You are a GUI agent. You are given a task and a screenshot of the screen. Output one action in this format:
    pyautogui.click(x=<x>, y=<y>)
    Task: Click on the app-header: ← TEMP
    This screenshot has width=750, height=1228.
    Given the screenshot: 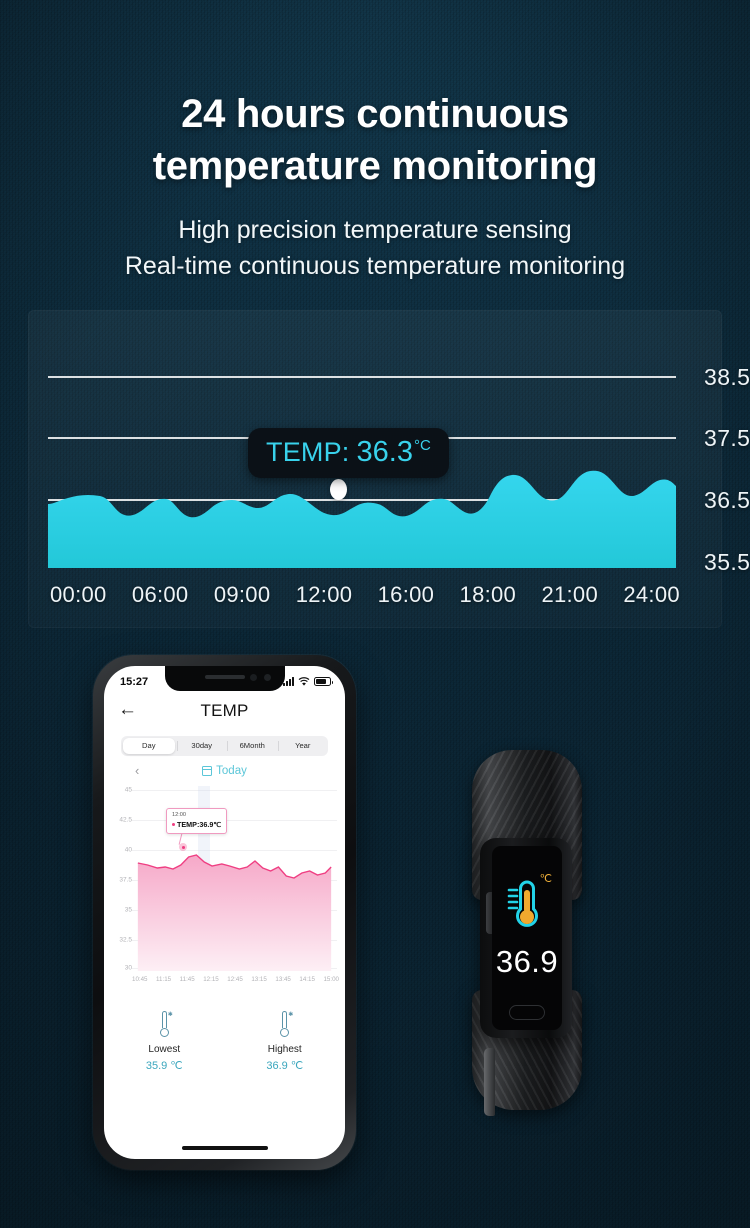 What is the action you would take?
    pyautogui.click(x=224, y=711)
    